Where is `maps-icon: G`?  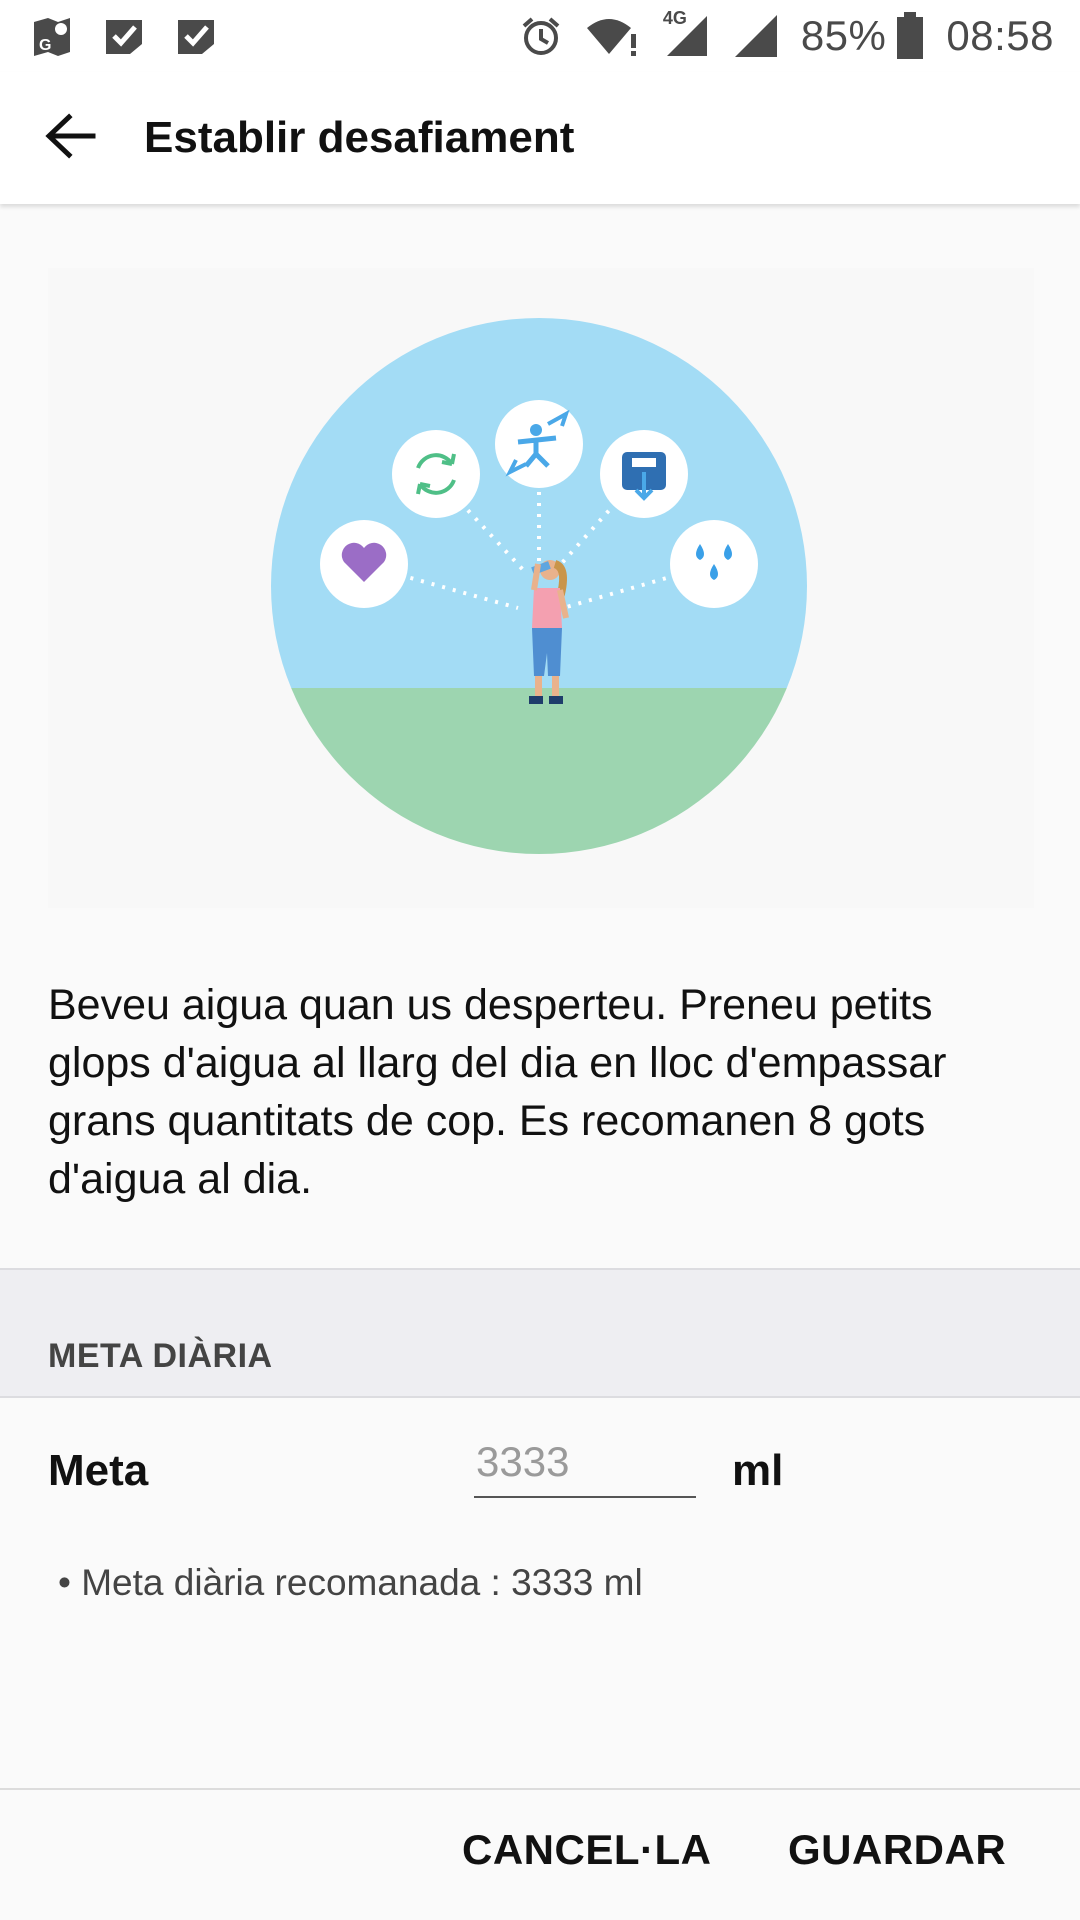 maps-icon: G is located at coordinates (52, 36).